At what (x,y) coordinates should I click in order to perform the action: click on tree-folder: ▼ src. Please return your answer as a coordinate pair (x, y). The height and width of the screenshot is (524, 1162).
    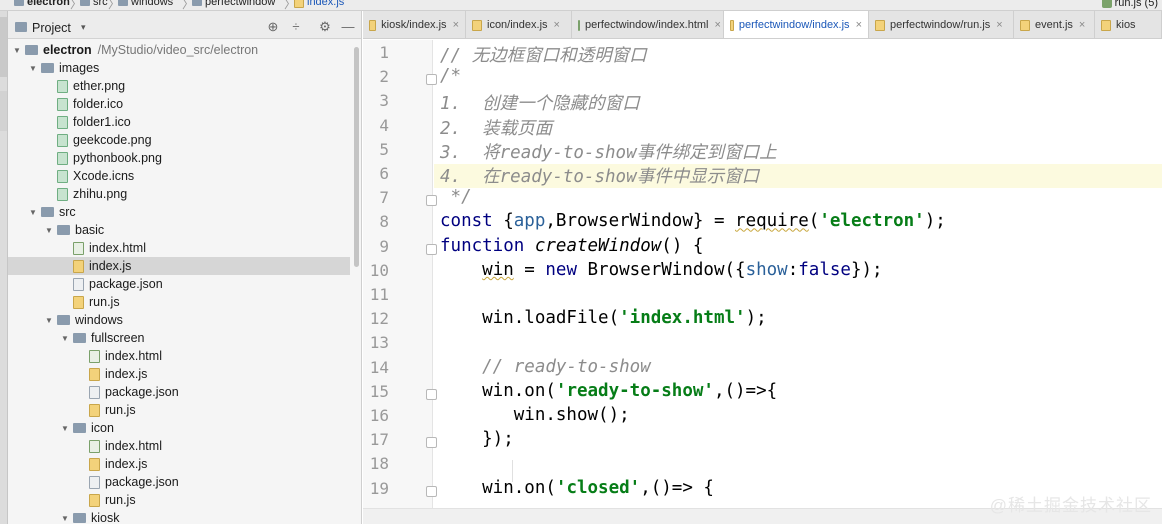
    Looking at the image, I should click on (179, 212).